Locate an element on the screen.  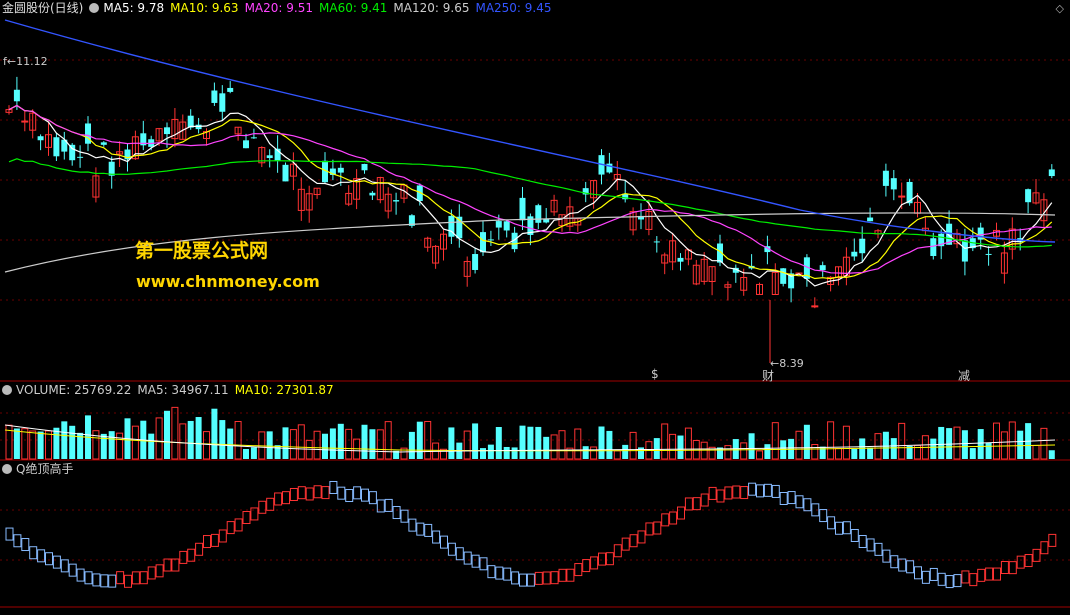
volume-legend-item-1: MA5: 34967.11 is located at coordinates (183, 390).